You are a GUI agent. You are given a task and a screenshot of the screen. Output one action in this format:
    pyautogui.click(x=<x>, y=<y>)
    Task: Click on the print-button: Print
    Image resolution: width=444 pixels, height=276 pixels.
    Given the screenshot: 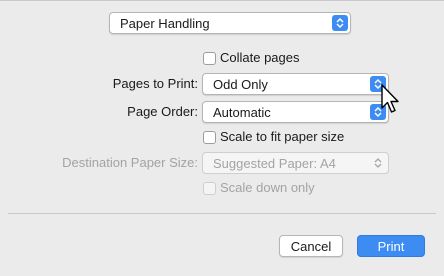 What is the action you would take?
    pyautogui.click(x=391, y=246)
    